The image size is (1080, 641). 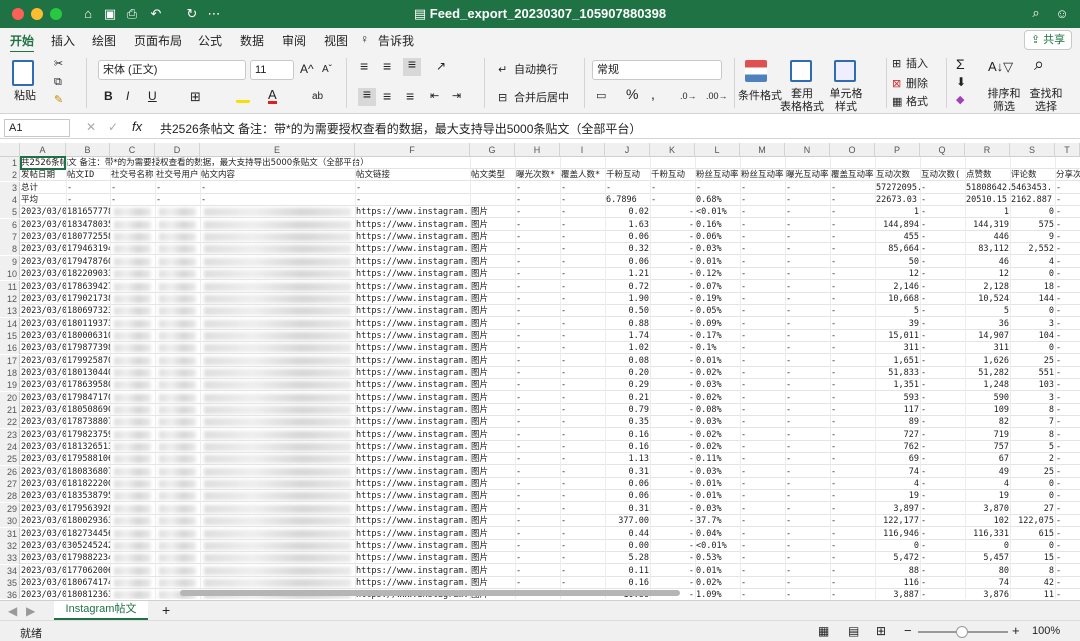 I want to click on cell: 180836807, so click(x=88, y=472).